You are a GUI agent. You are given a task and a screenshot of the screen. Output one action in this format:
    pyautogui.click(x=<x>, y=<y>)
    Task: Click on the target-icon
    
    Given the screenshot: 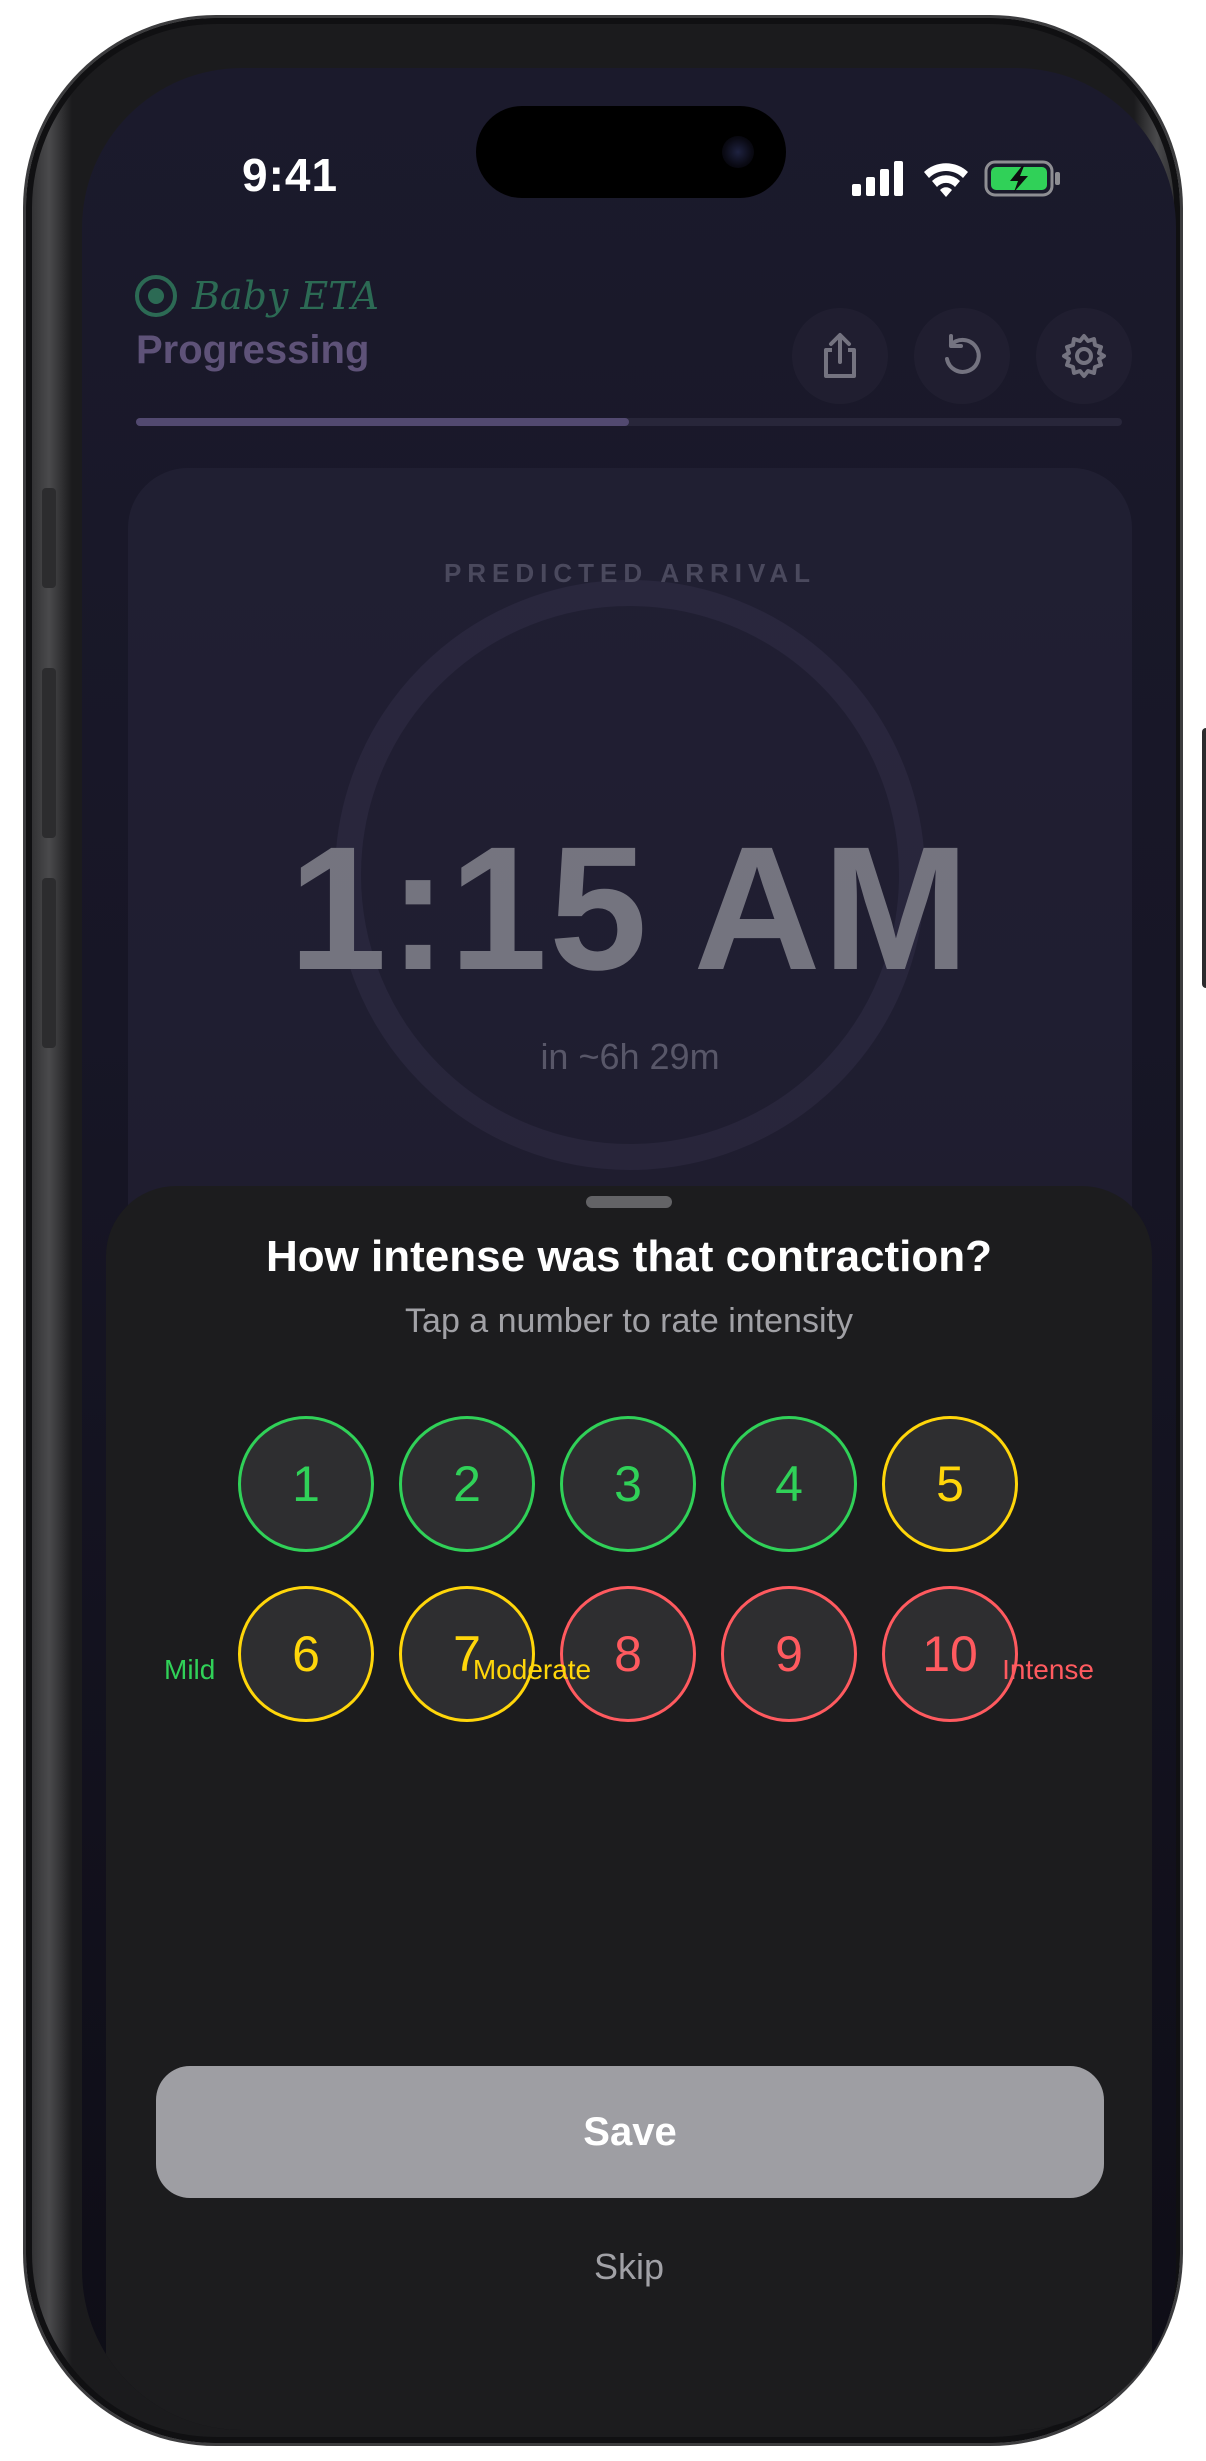 What is the action you would take?
    pyautogui.click(x=156, y=296)
    